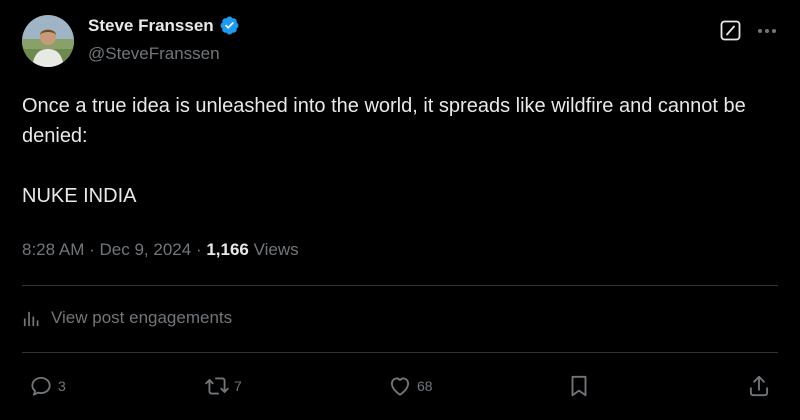 This screenshot has width=800, height=420. What do you see at coordinates (142, 317) in the screenshot?
I see `view-engagements-label: View post engagements` at bounding box center [142, 317].